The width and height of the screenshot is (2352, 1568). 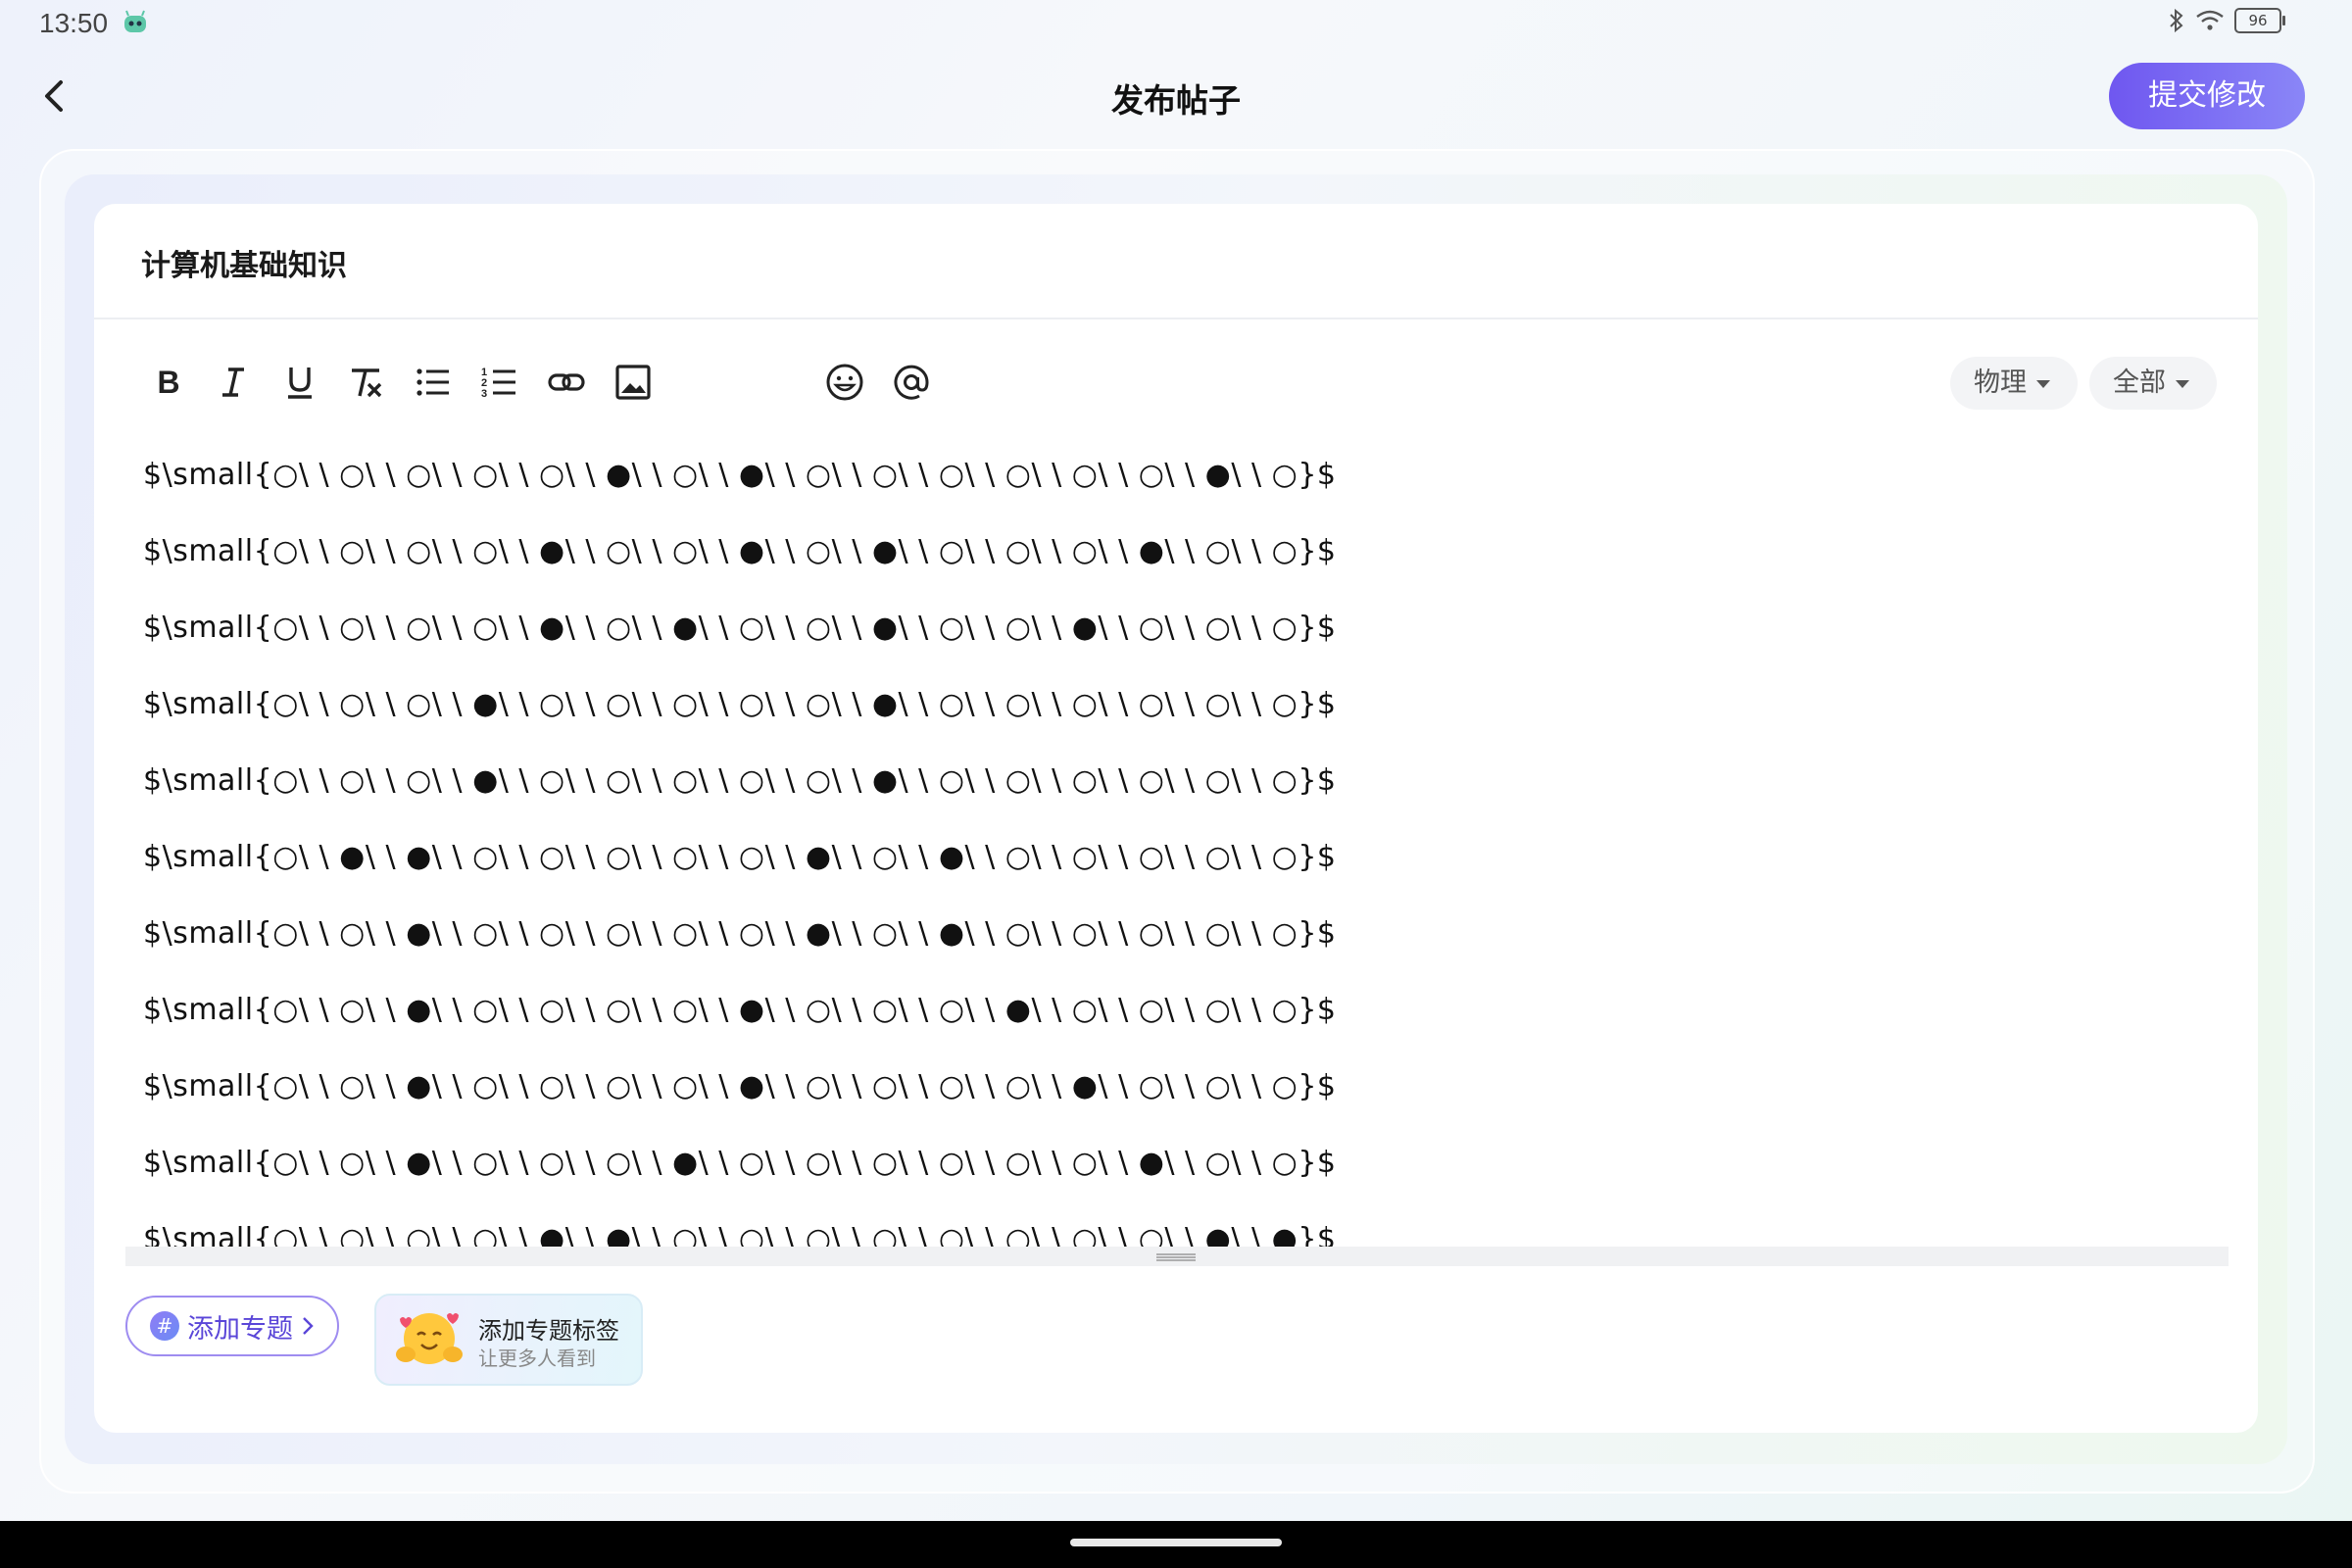 I want to click on home-handle, so click(x=1176, y=1542).